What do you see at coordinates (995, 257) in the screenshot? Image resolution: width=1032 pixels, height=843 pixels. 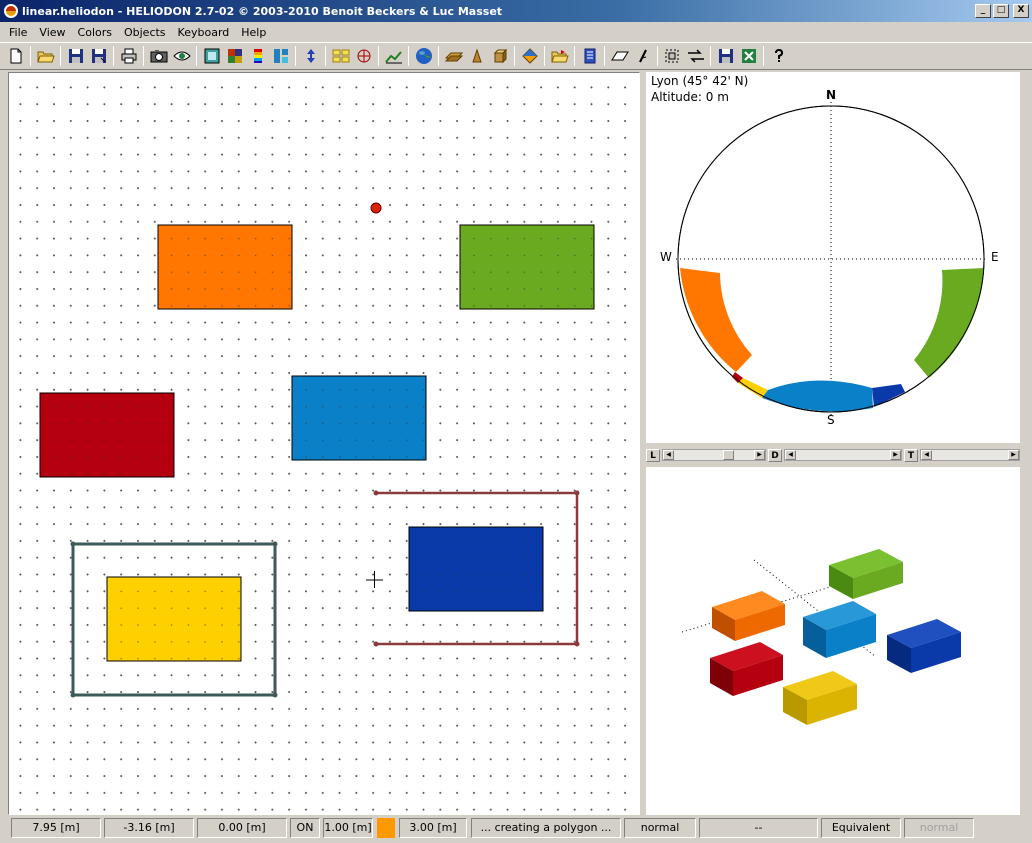 I see `east-label: E` at bounding box center [995, 257].